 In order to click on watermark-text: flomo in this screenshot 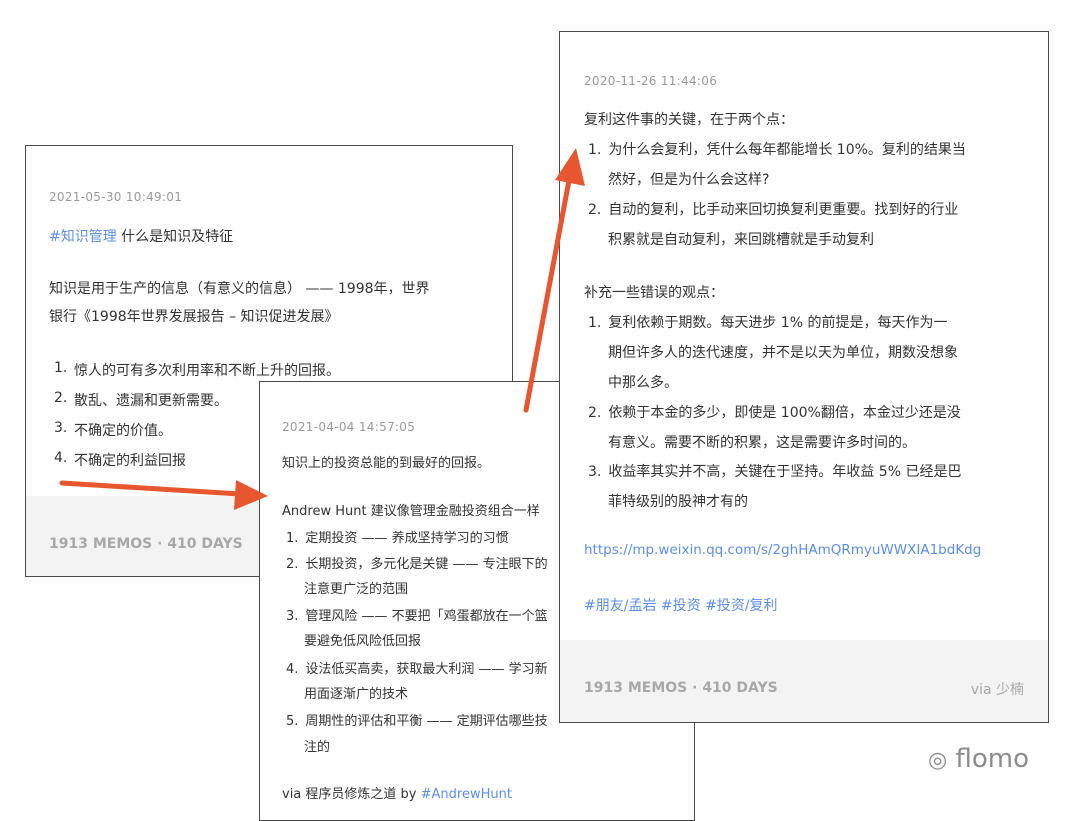, I will do `click(992, 759)`.